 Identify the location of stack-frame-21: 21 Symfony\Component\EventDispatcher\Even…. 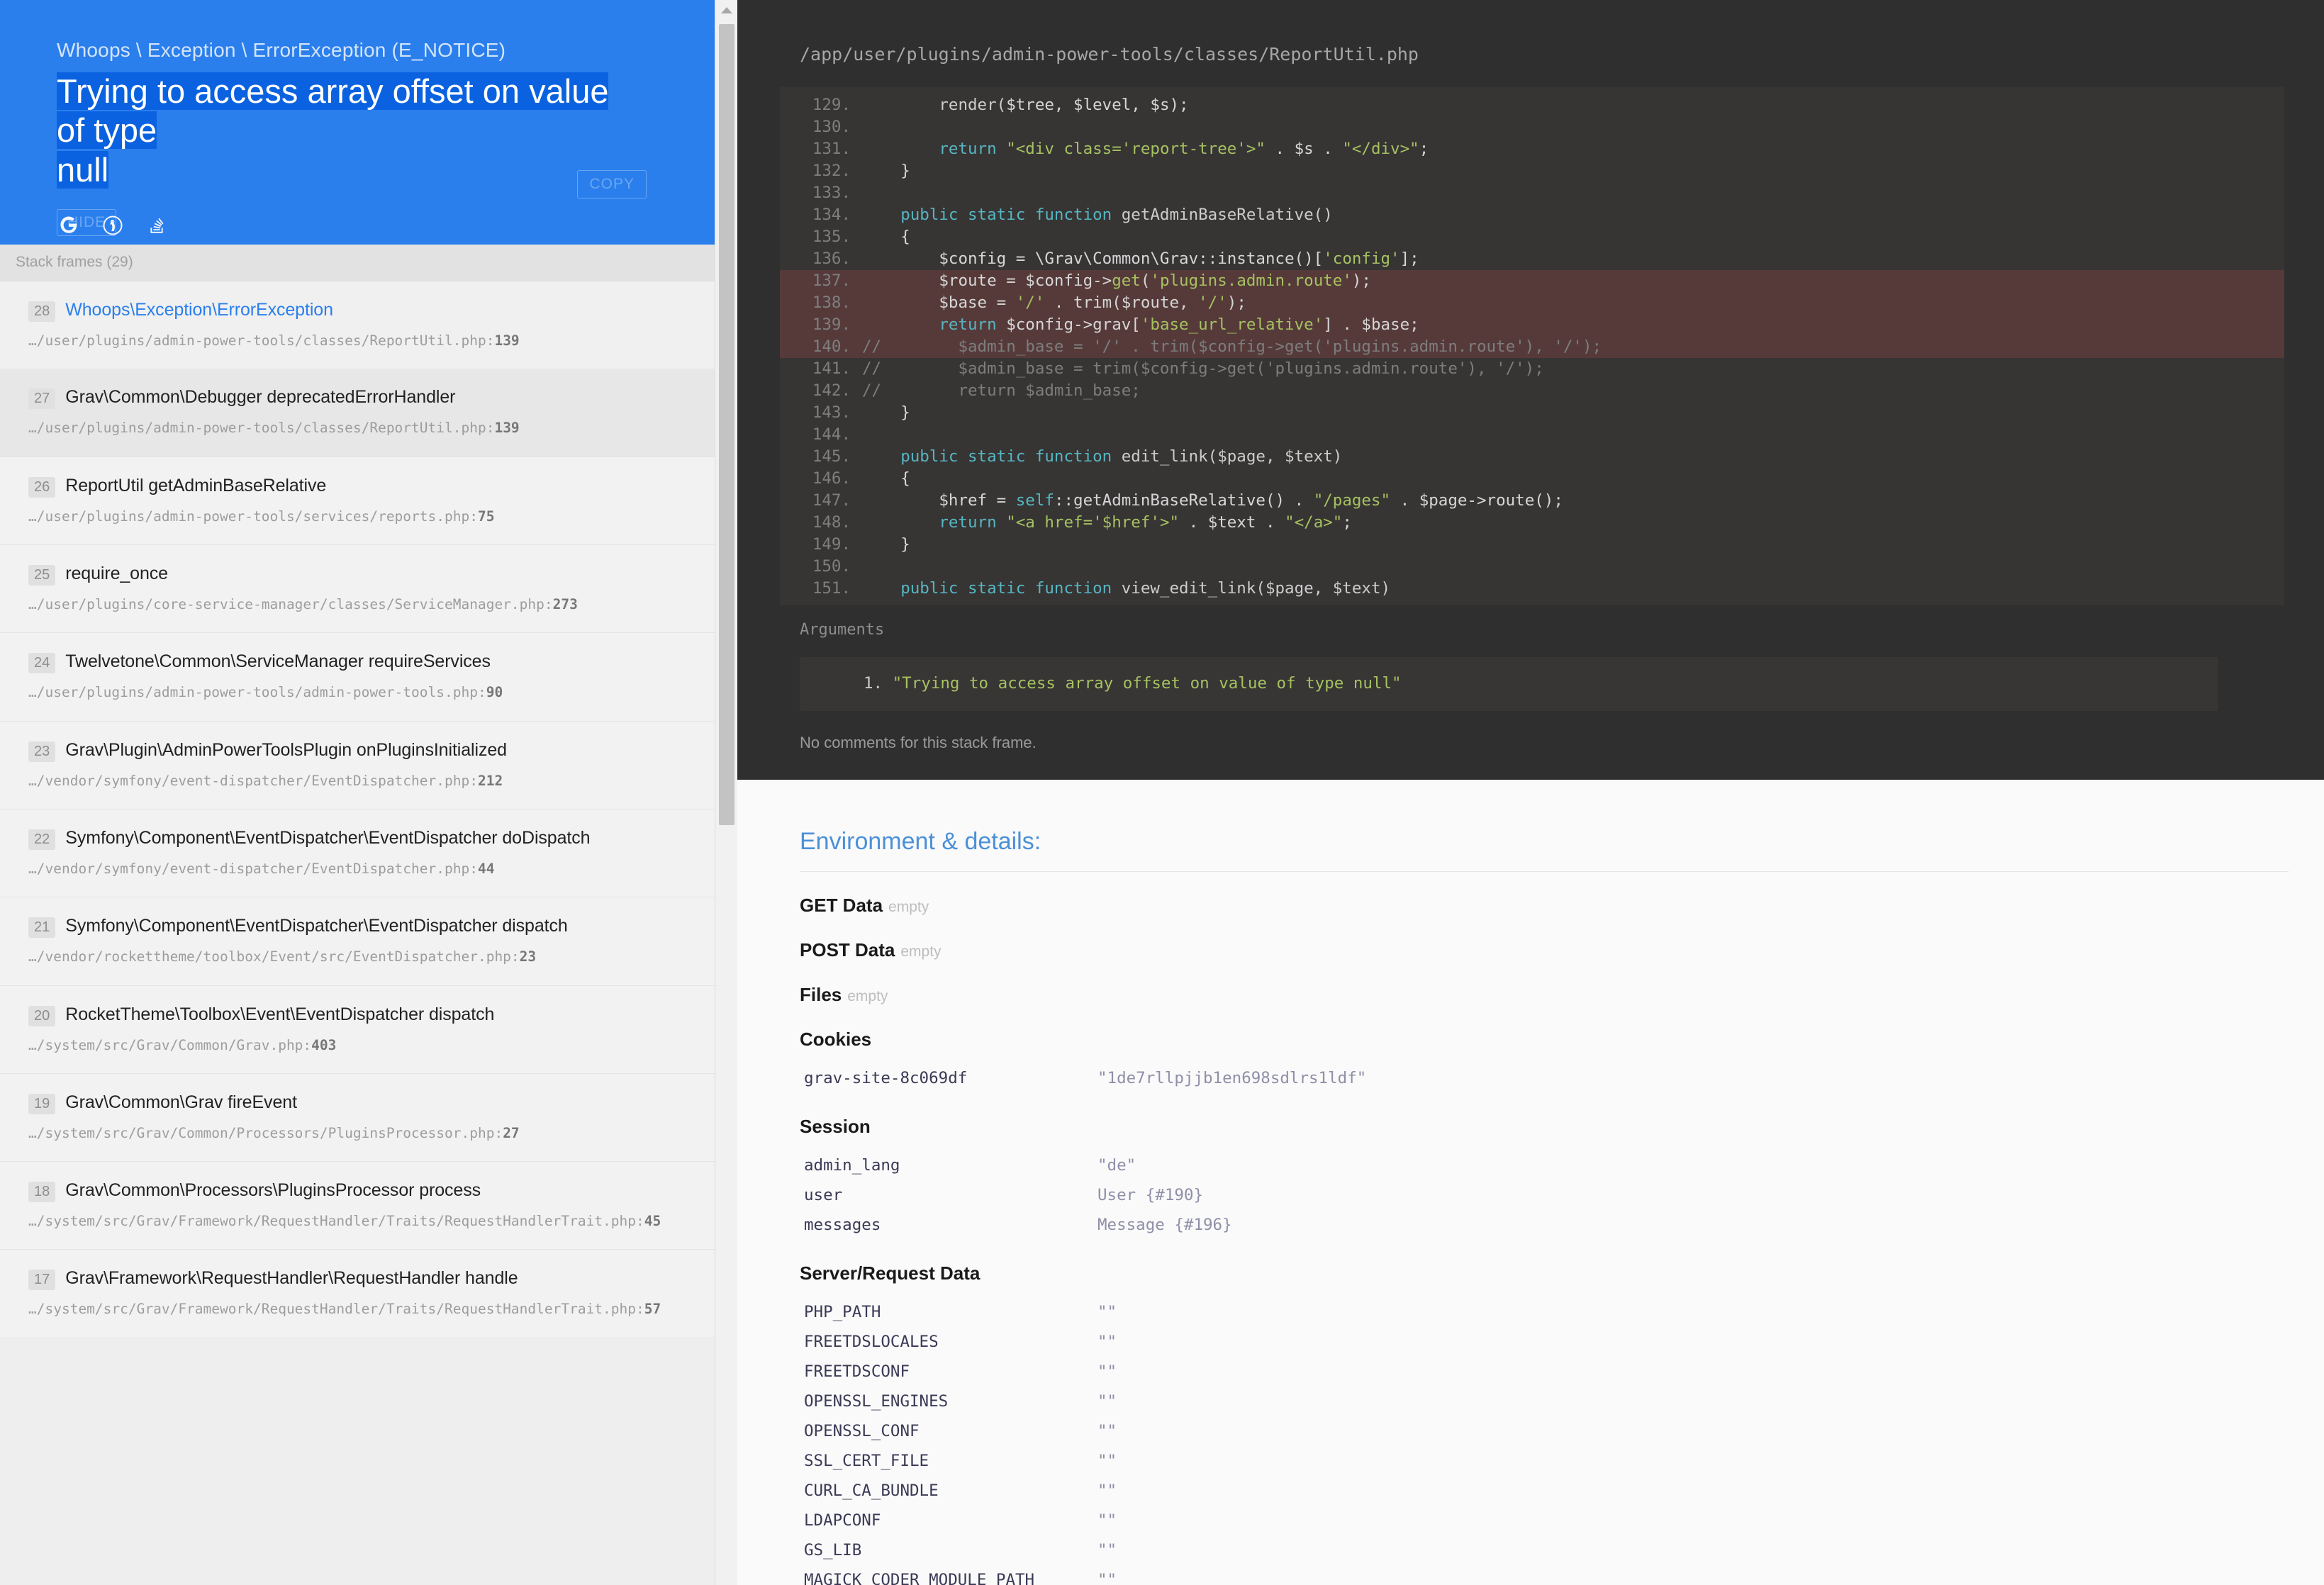
(369, 941).